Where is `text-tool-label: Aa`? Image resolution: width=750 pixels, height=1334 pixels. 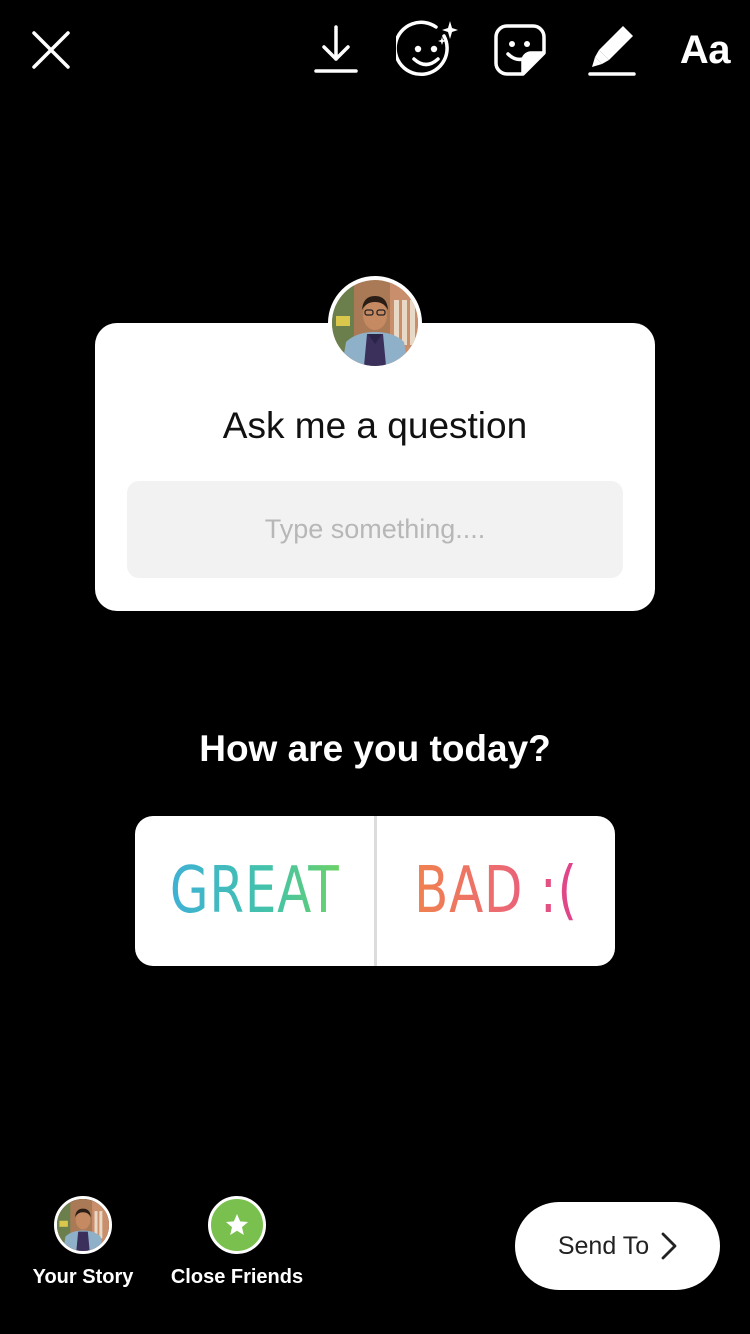
text-tool-label: Aa is located at coordinates (705, 49).